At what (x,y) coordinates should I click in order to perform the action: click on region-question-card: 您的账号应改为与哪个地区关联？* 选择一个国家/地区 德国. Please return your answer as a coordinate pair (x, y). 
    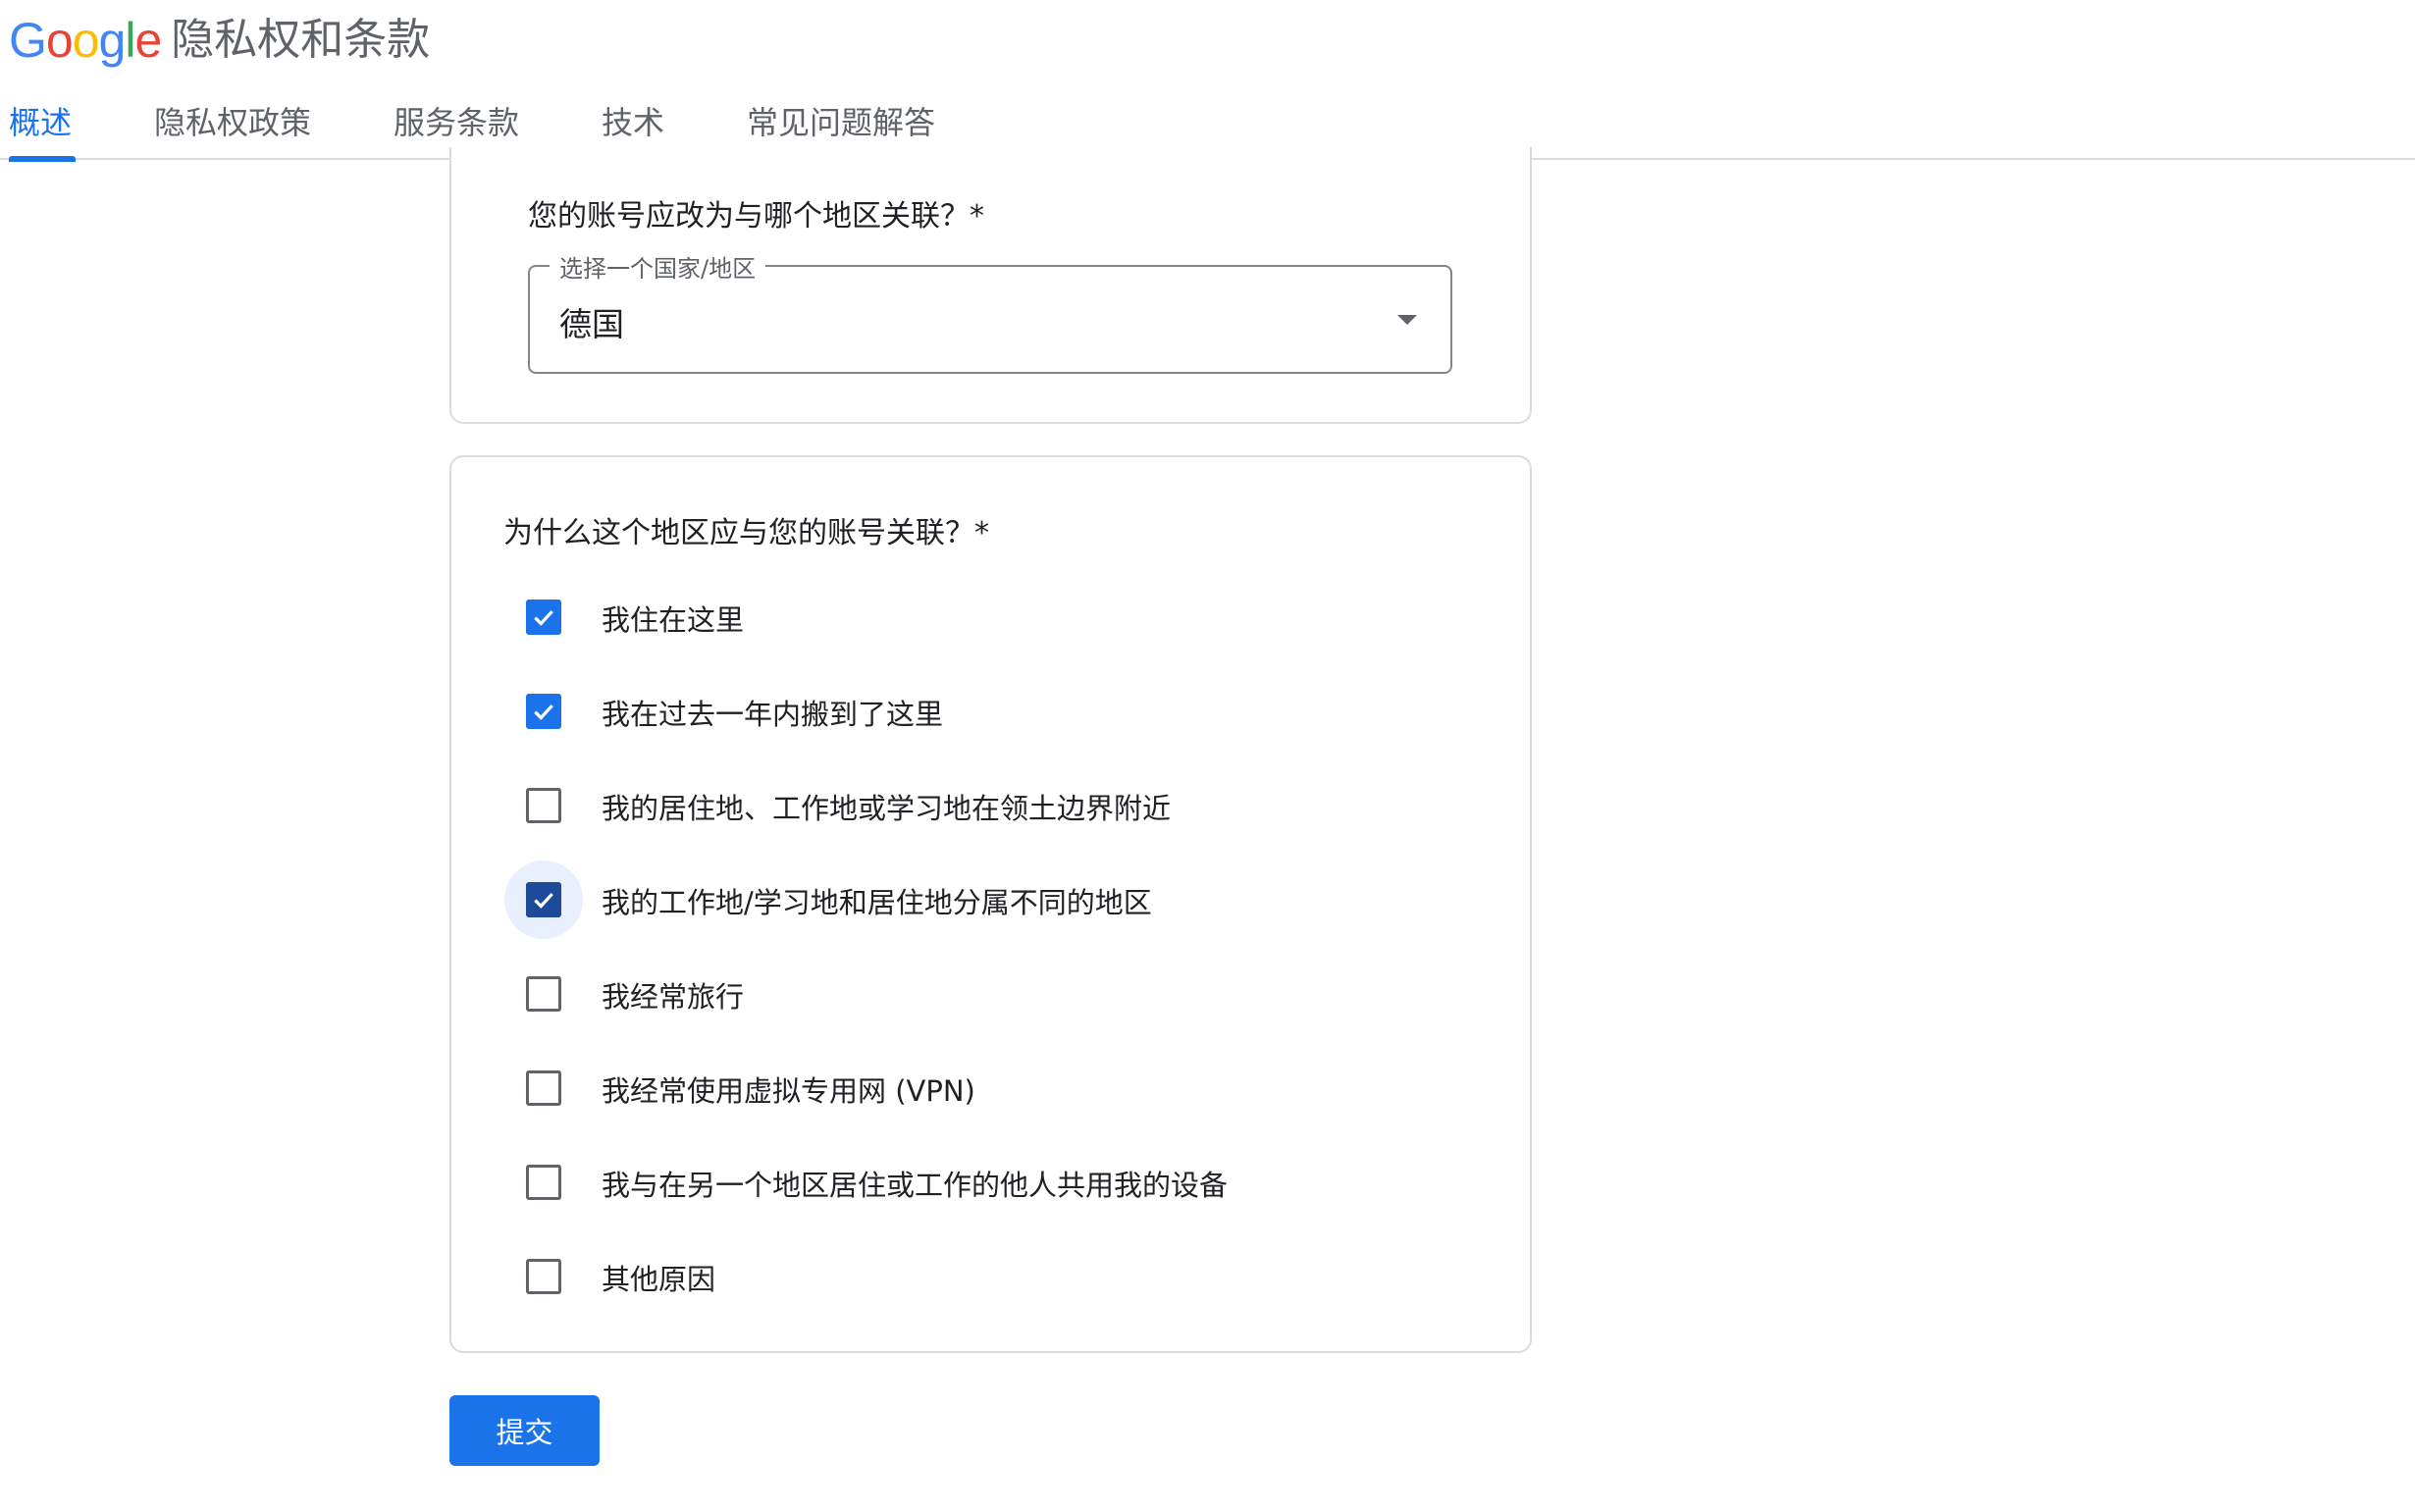
    Looking at the image, I should click on (990, 285).